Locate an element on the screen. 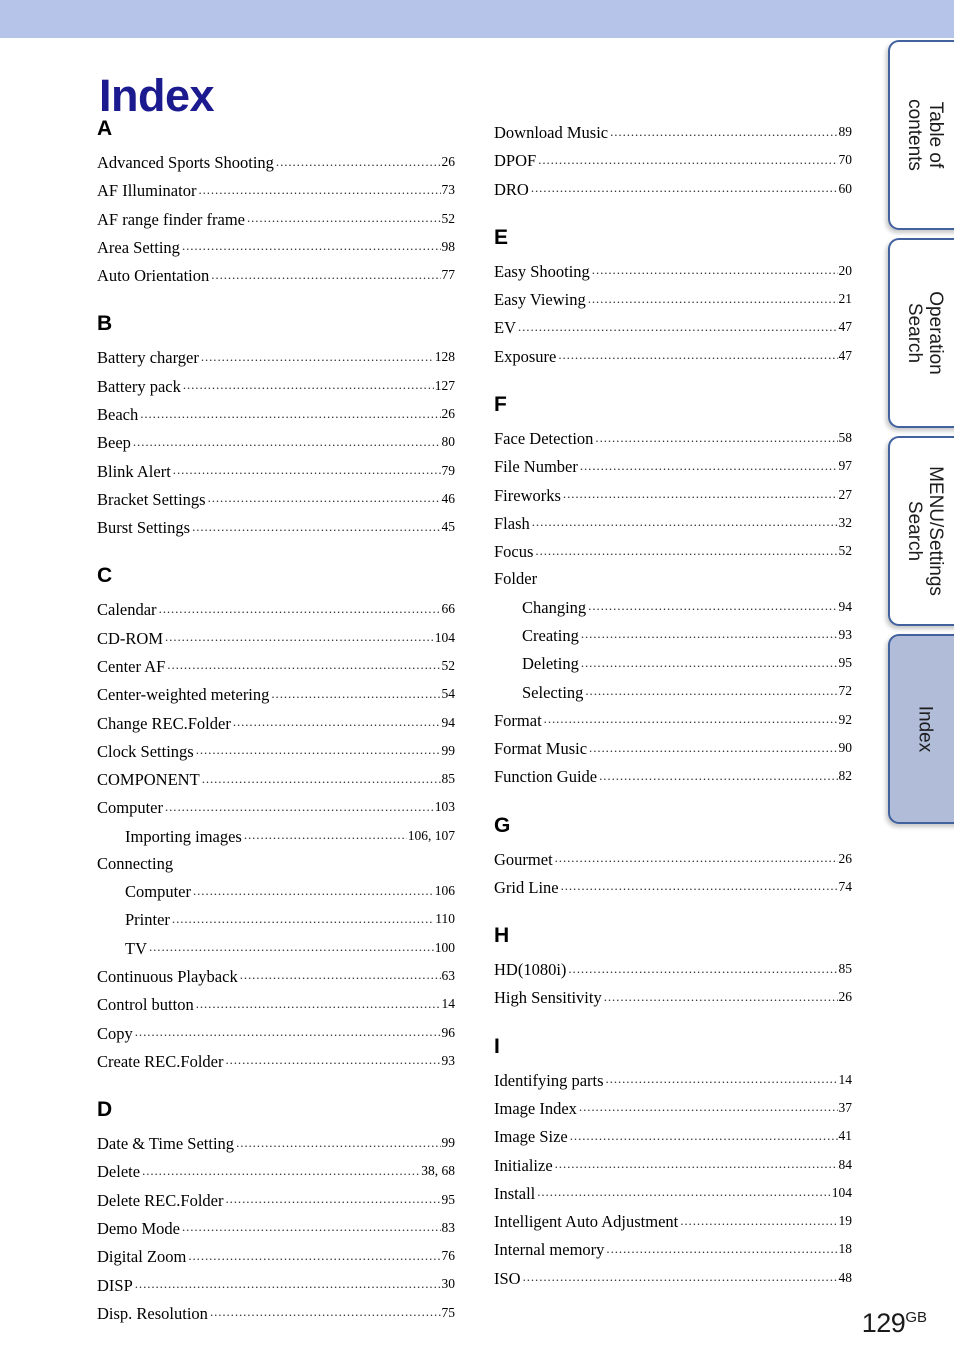  index-entry: Center-weighted metering 54 is located at coordinates (276, 694).